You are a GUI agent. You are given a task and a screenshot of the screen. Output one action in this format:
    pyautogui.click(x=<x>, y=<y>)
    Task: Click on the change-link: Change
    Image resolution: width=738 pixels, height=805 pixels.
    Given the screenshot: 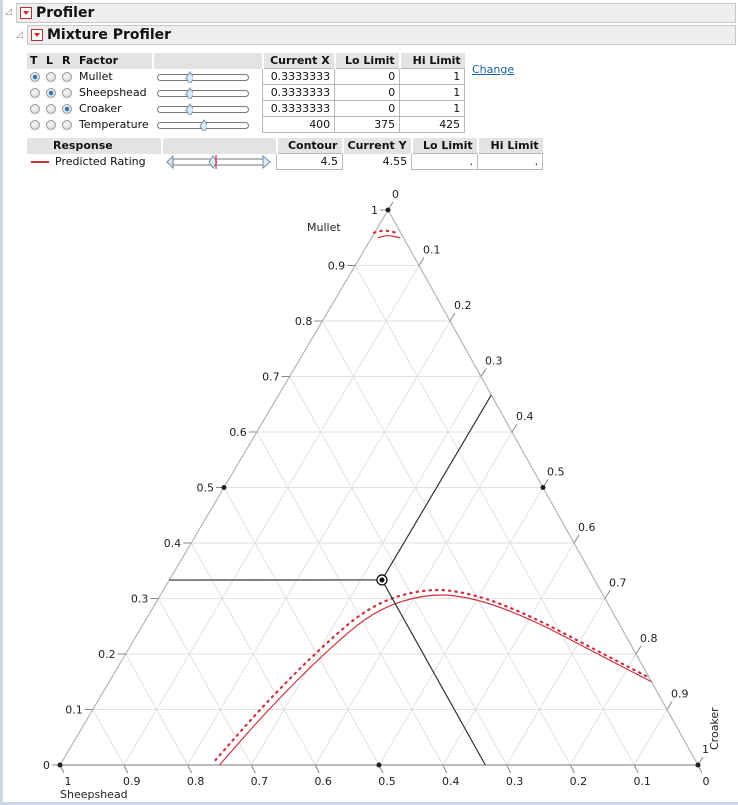 What is the action you would take?
    pyautogui.click(x=493, y=69)
    